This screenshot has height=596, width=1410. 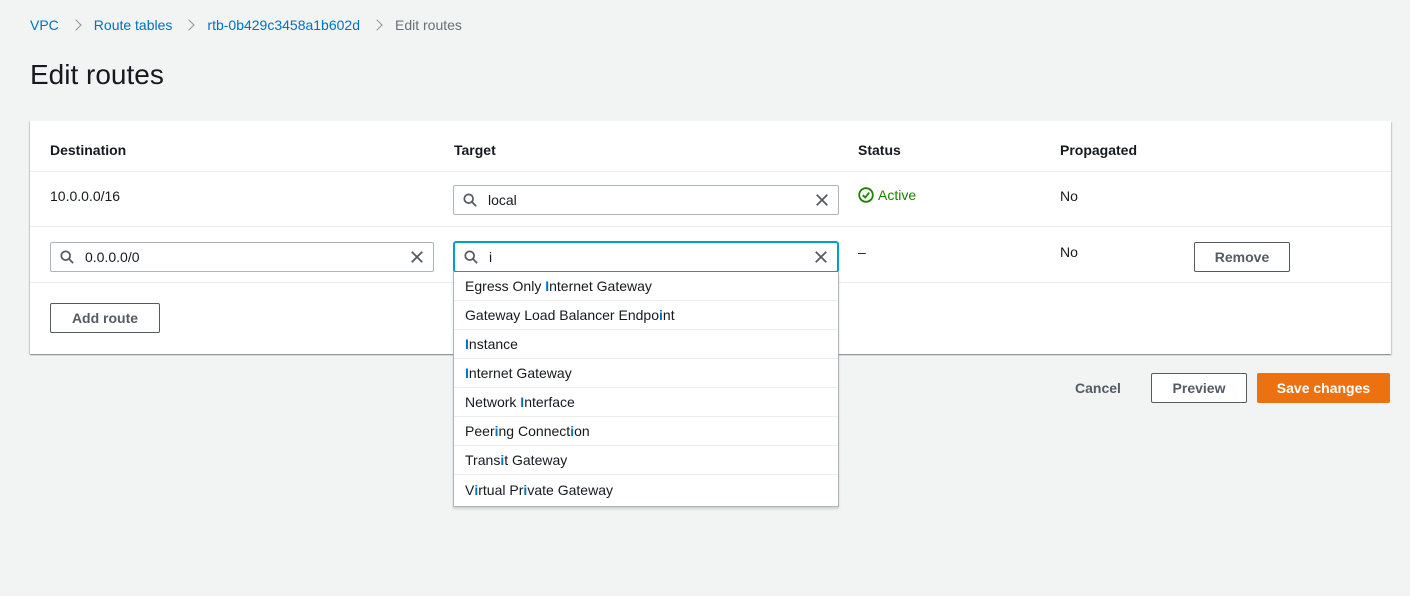 I want to click on destination-input-value: 0.0.0.0/0, so click(x=112, y=257).